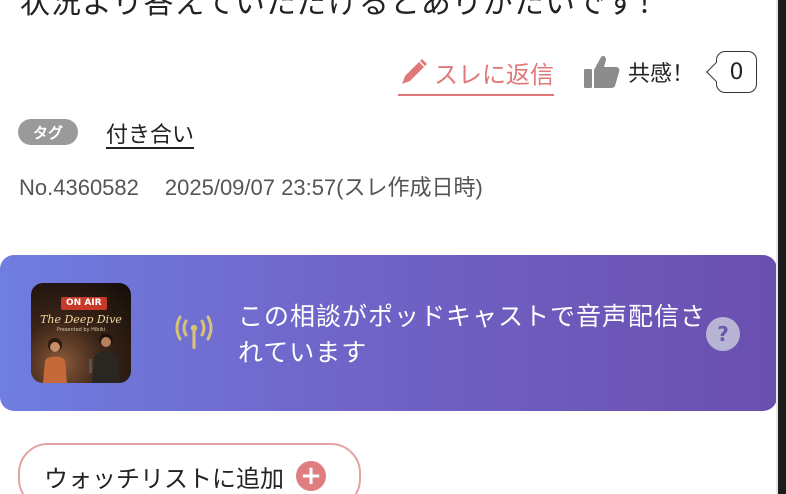 The height and width of the screenshot is (494, 786). I want to click on reply-to-thread-button: スレに返信, so click(476, 74).